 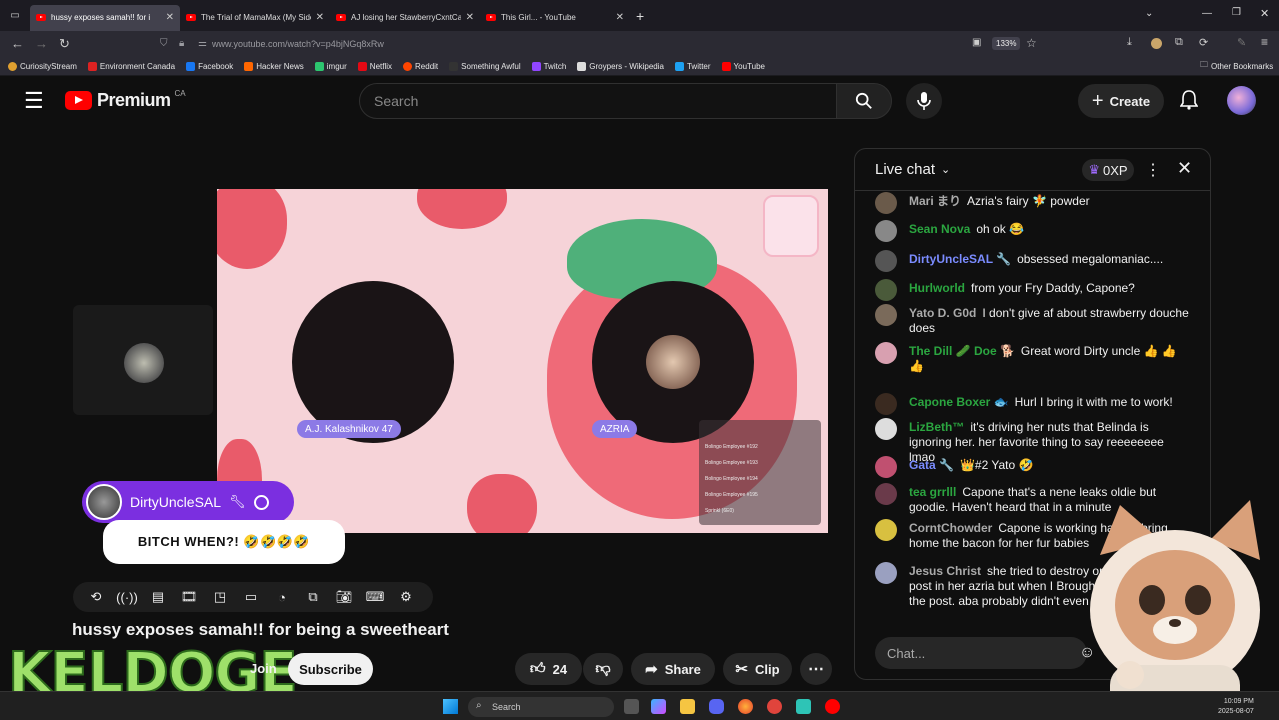 What do you see at coordinates (962, 351) in the screenshot?
I see `chat-author-name: The Dill 🥒 Doe 🐕` at bounding box center [962, 351].